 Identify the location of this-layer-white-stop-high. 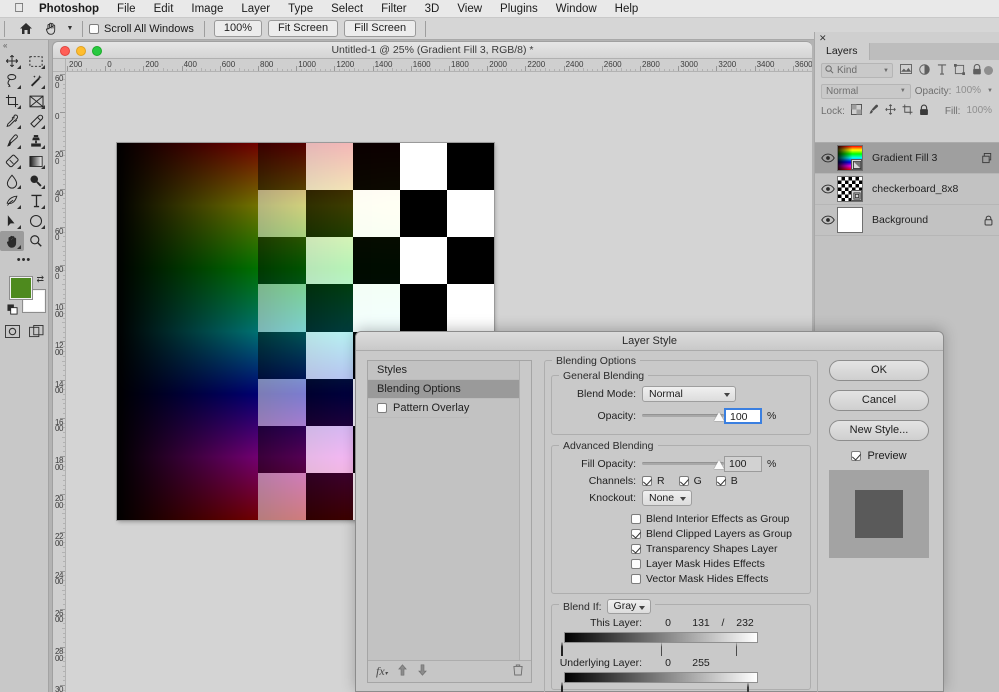
(740, 649).